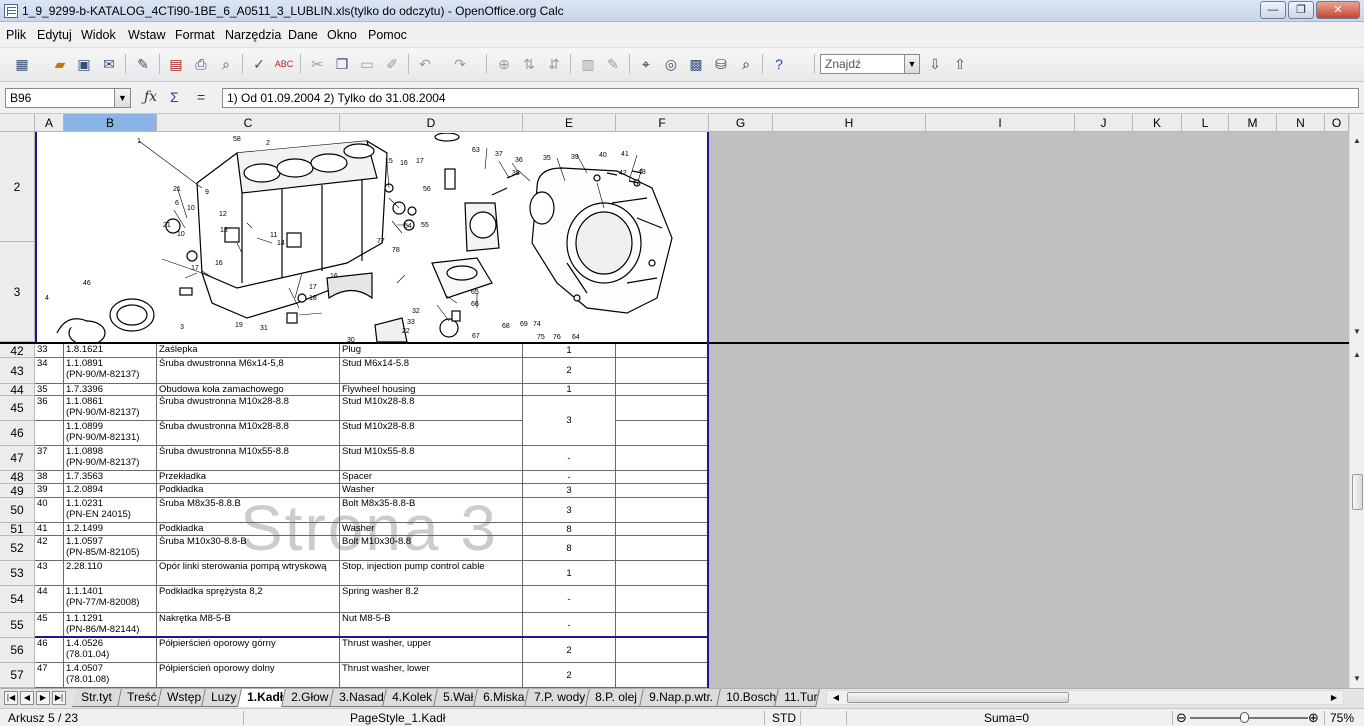  Describe the element at coordinates (248, 371) in the screenshot. I see `table-cell: Śruba dwustronna M6x14-5,8` at that location.